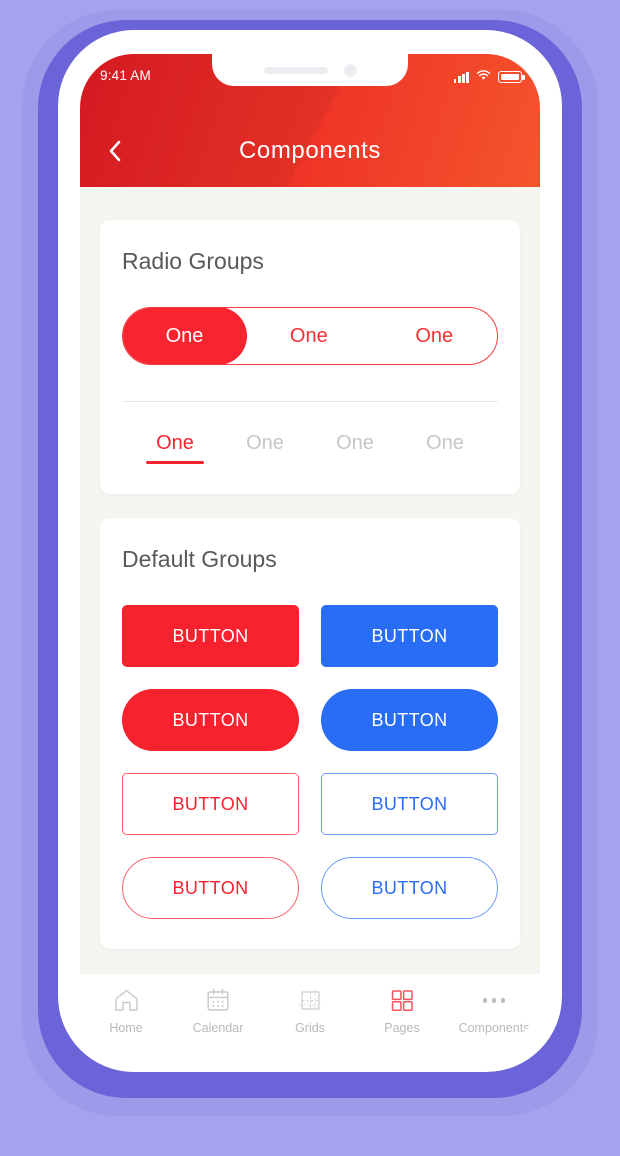  Describe the element at coordinates (218, 1028) in the screenshot. I see `nav-label: Calendar` at that location.